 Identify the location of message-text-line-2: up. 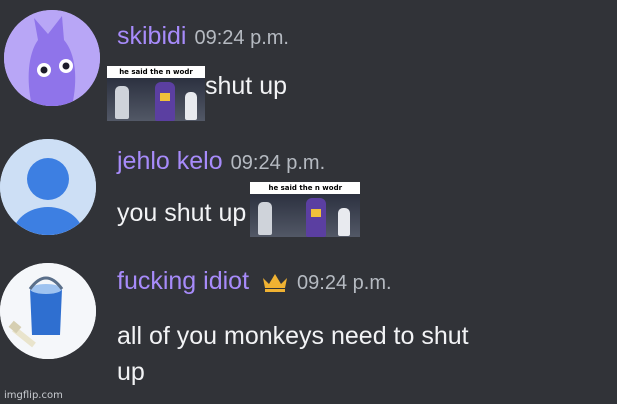
(131, 372).